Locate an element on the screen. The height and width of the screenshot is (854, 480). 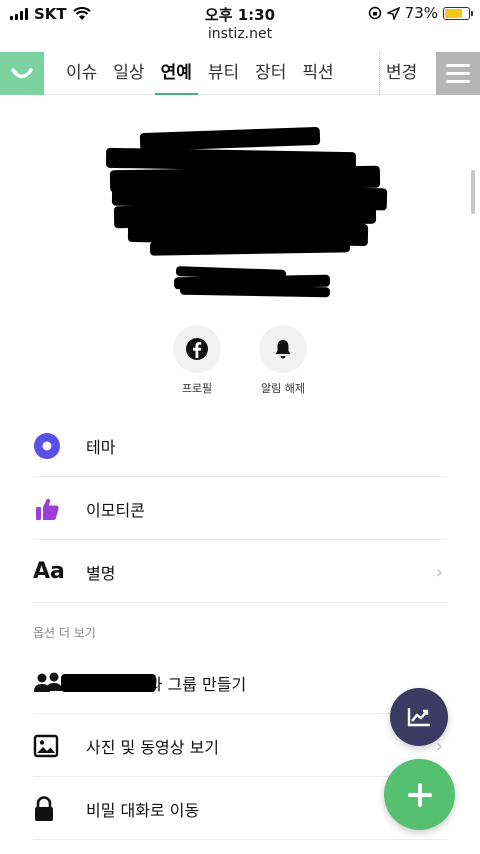
facebook-icon is located at coordinates (197, 349).